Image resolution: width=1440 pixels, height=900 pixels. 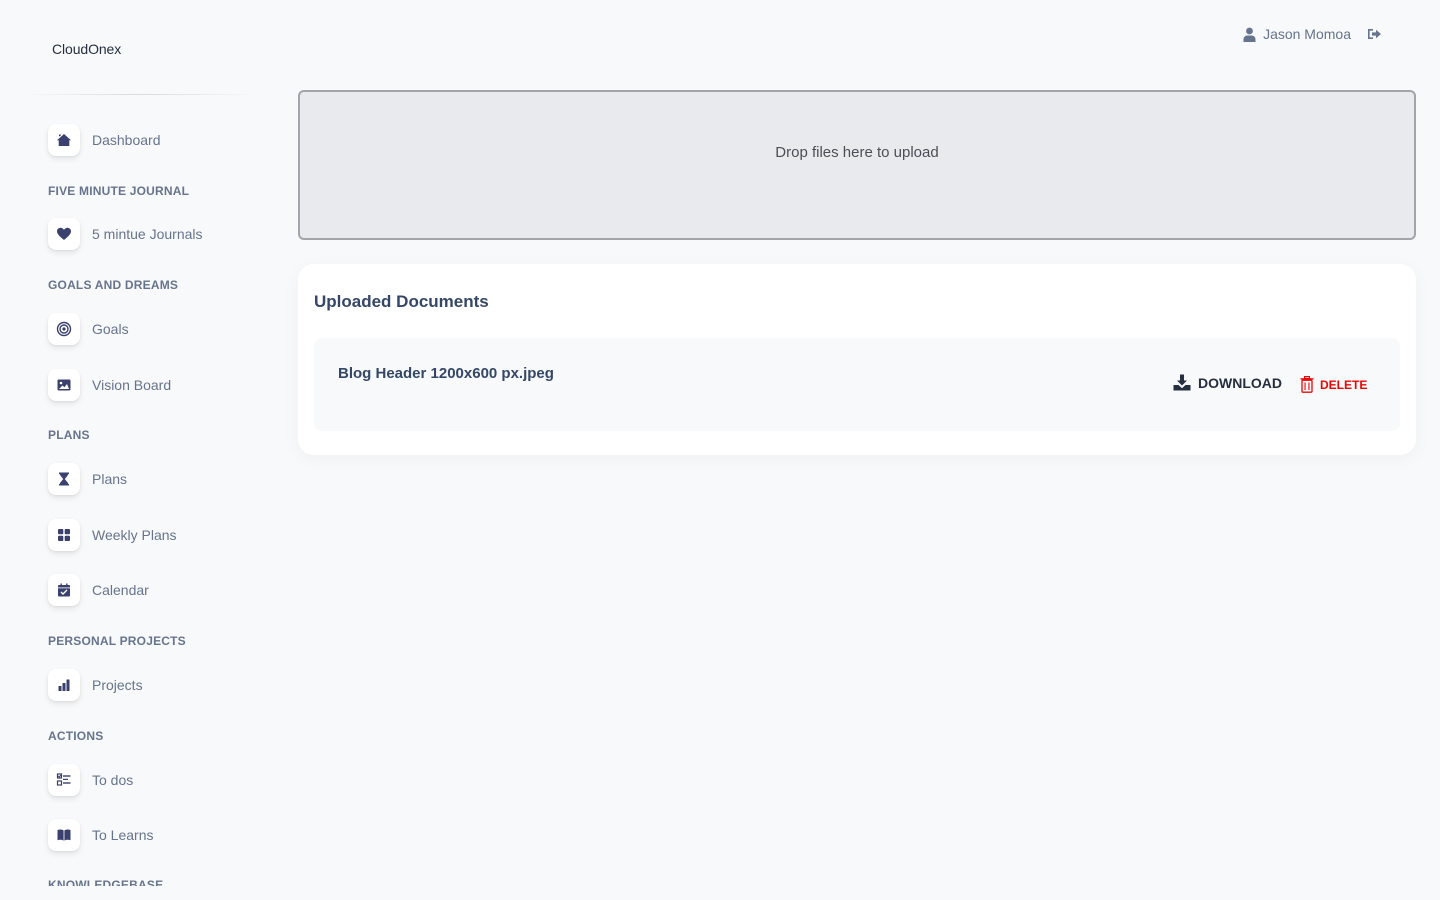 I want to click on card-title: Uploaded Documents, so click(x=401, y=301).